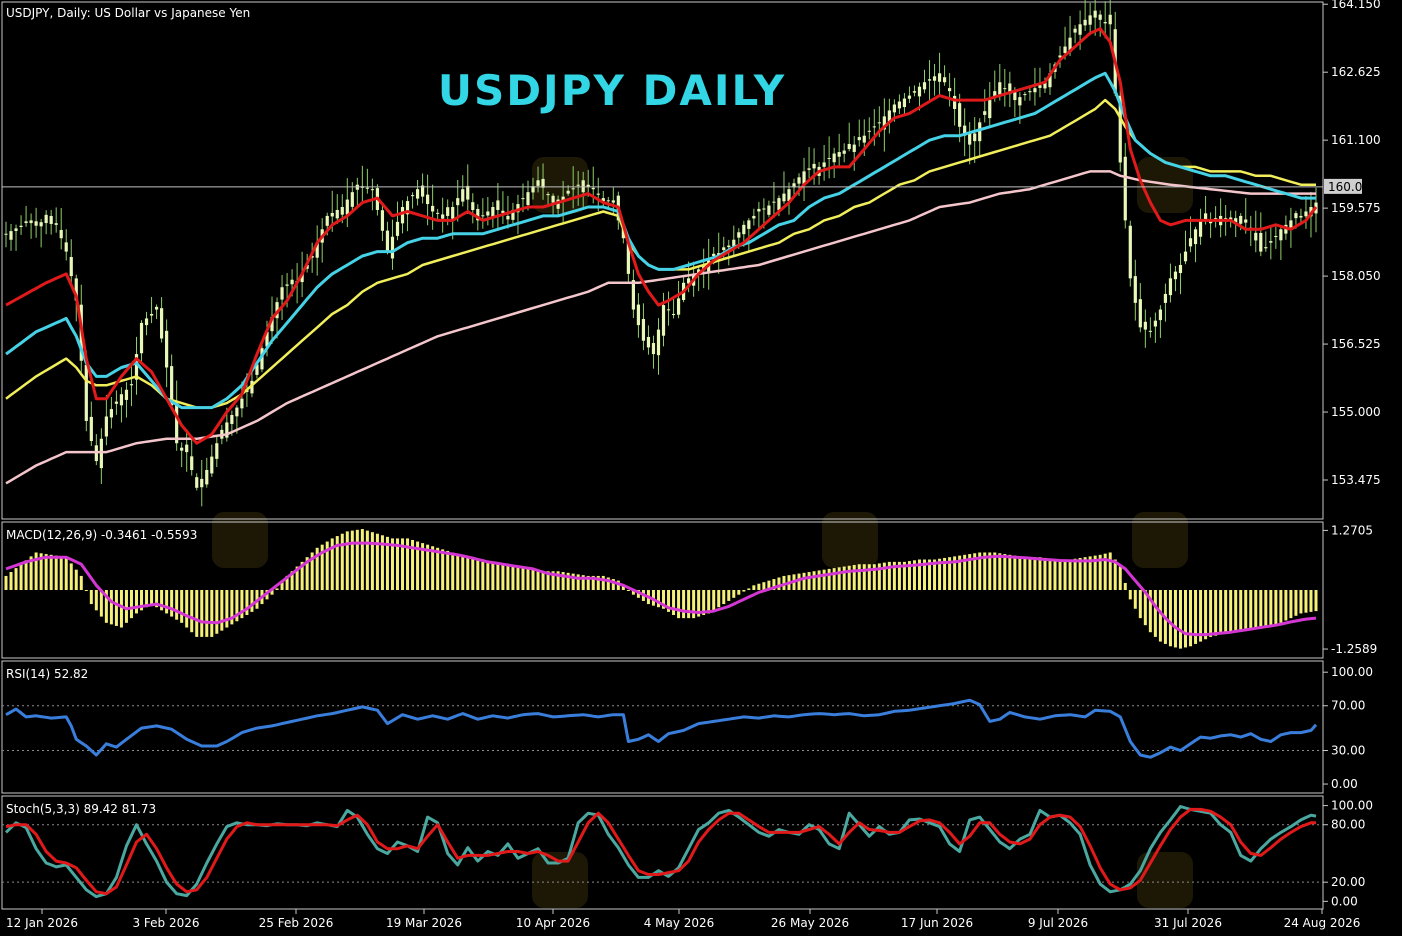 This screenshot has height=936, width=1402. What do you see at coordinates (662, 590) in the screenshot?
I see `macd-panel: MACD(12,26,9) -0.3461 -0.5593` at bounding box center [662, 590].